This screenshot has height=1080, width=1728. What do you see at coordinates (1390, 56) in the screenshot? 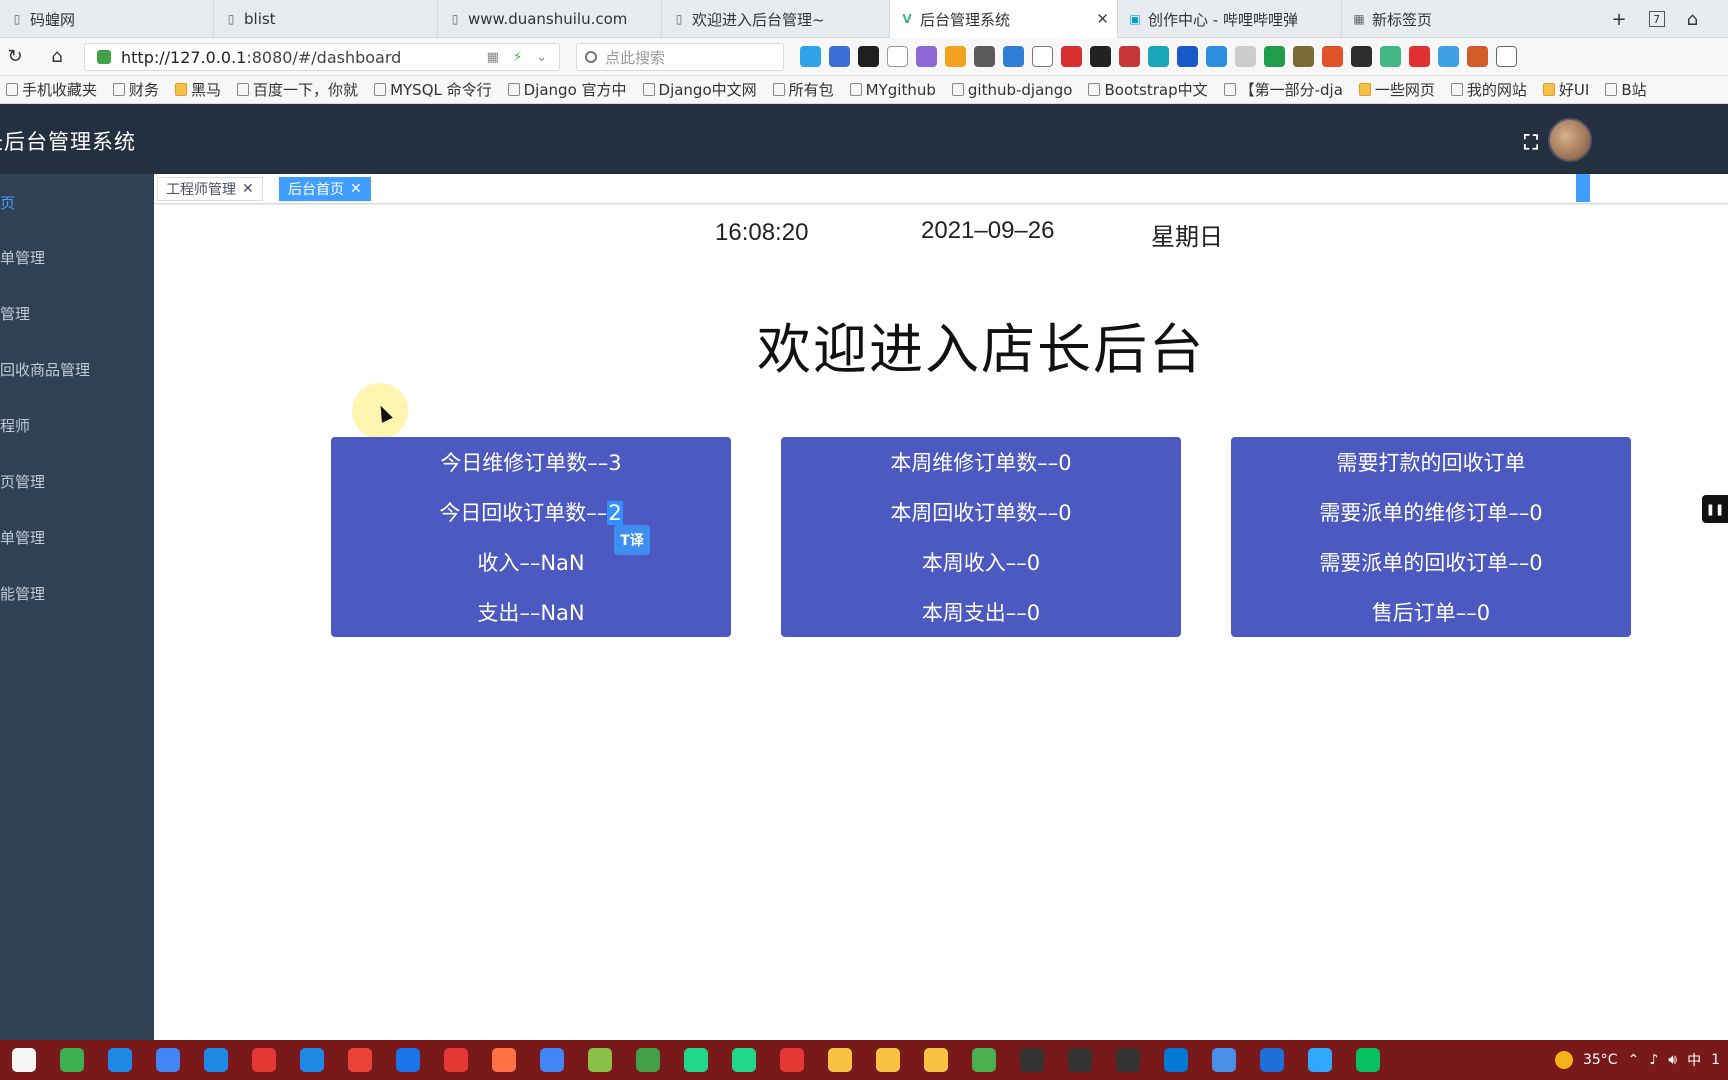
I see `vue-devtools-icon` at bounding box center [1390, 56].